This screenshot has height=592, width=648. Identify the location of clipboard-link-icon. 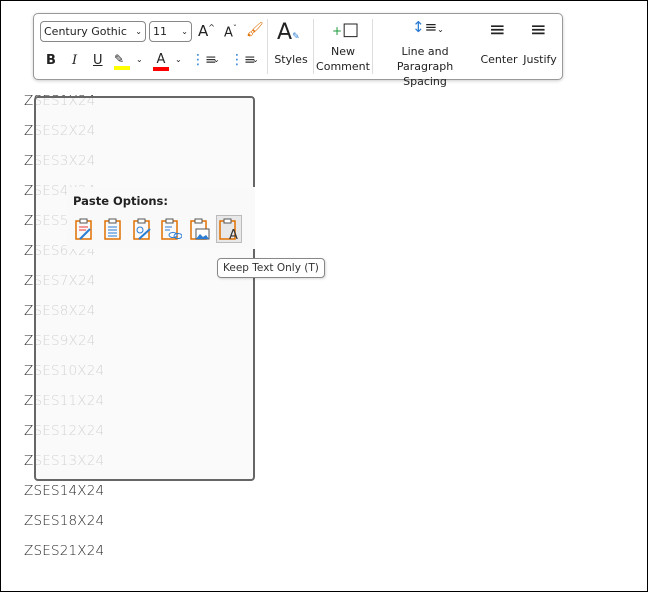
(171, 229).